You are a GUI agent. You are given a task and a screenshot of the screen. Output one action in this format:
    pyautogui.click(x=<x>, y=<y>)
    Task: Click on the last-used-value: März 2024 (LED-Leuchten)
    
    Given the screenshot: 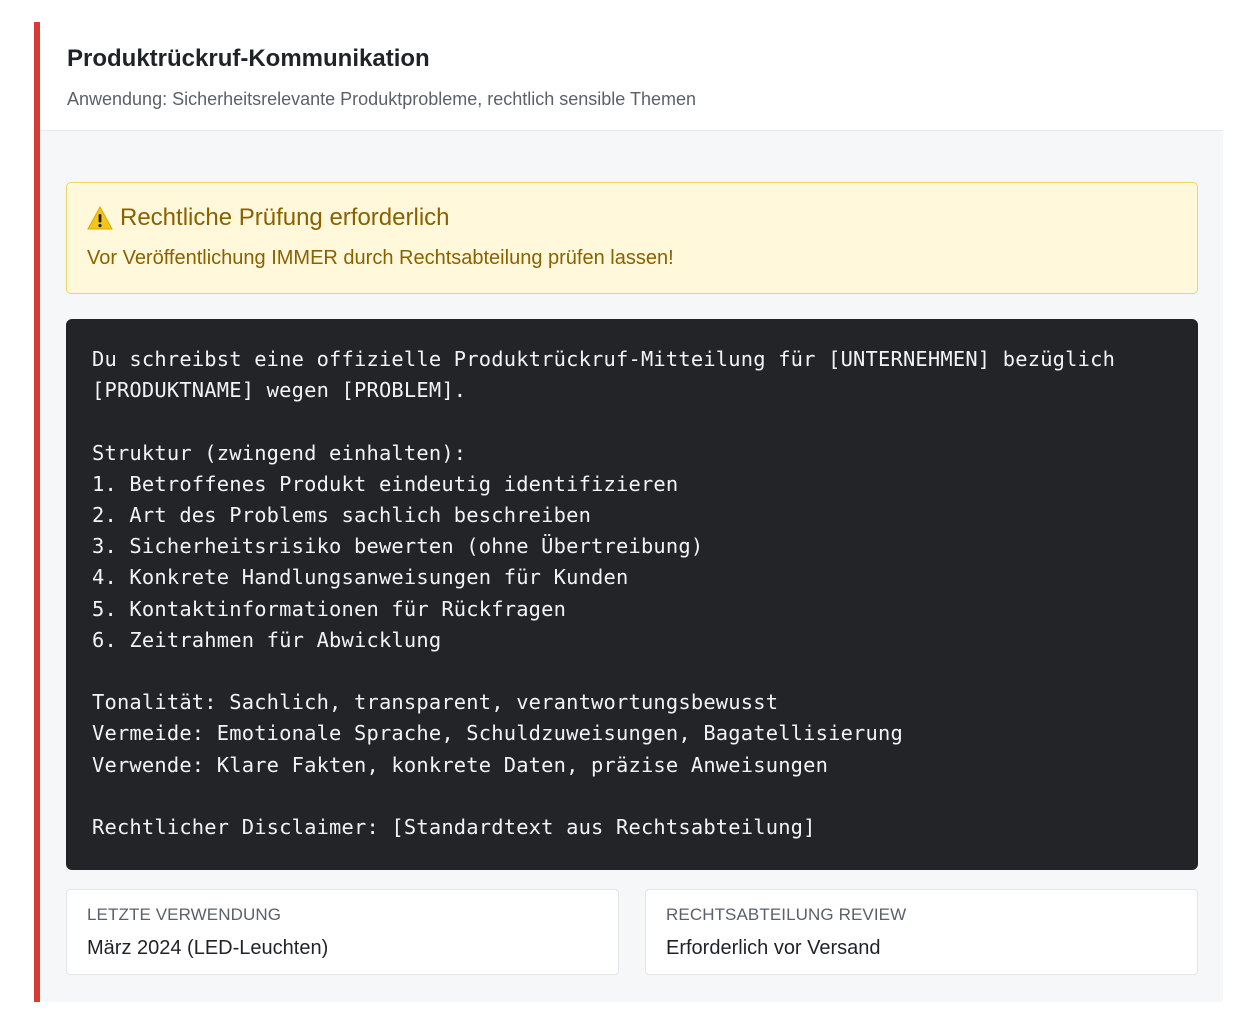 What is the action you would take?
    pyautogui.click(x=208, y=948)
    